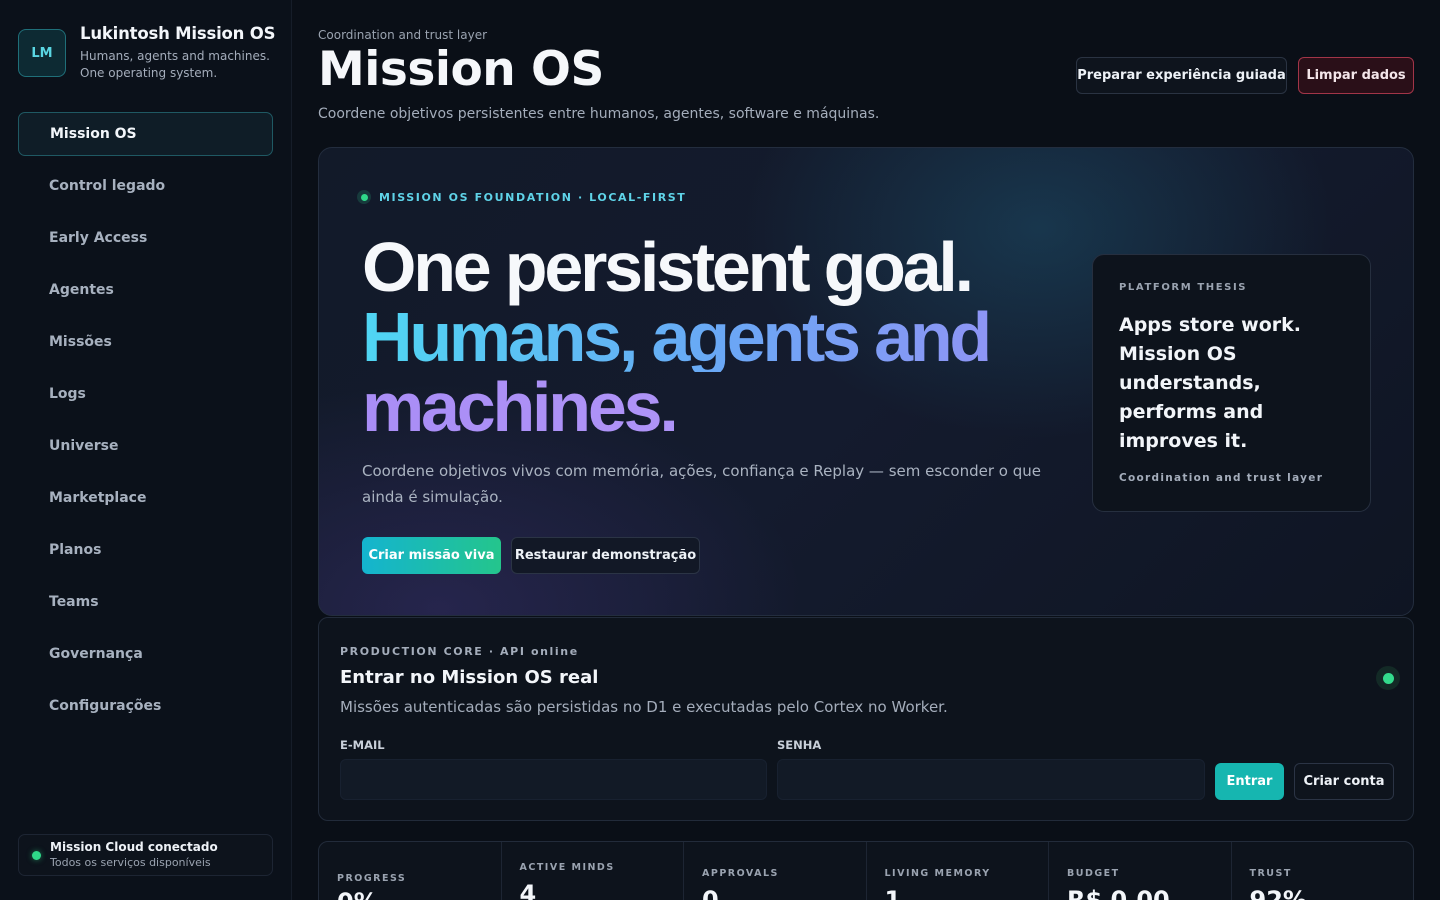 The image size is (1440, 900). What do you see at coordinates (1183, 287) in the screenshot?
I see `thesis-label: PLATFORM THESIS` at bounding box center [1183, 287].